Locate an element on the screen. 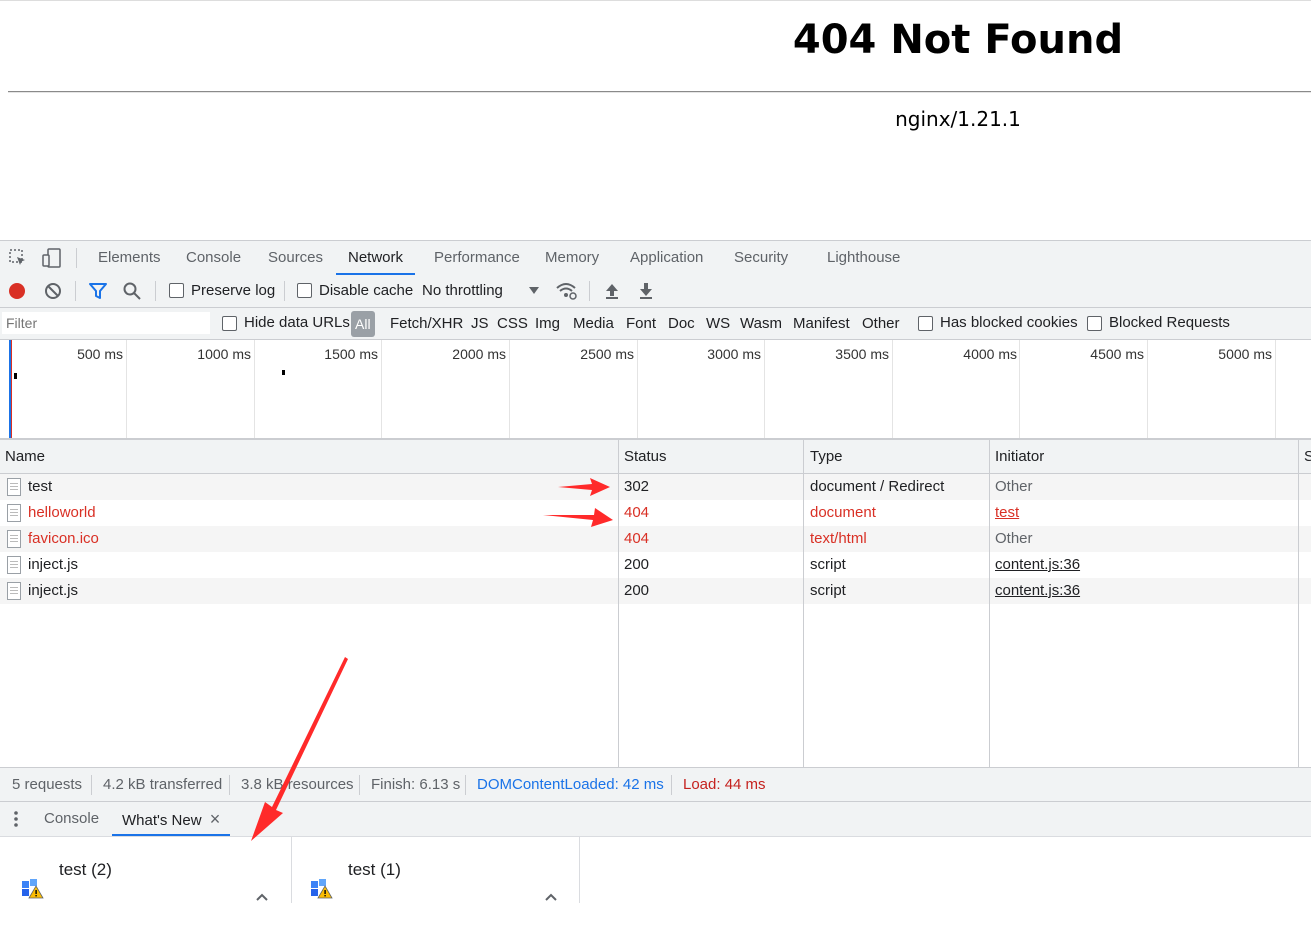 The height and width of the screenshot is (930, 1311). type-filter-font: Font is located at coordinates (641, 324).